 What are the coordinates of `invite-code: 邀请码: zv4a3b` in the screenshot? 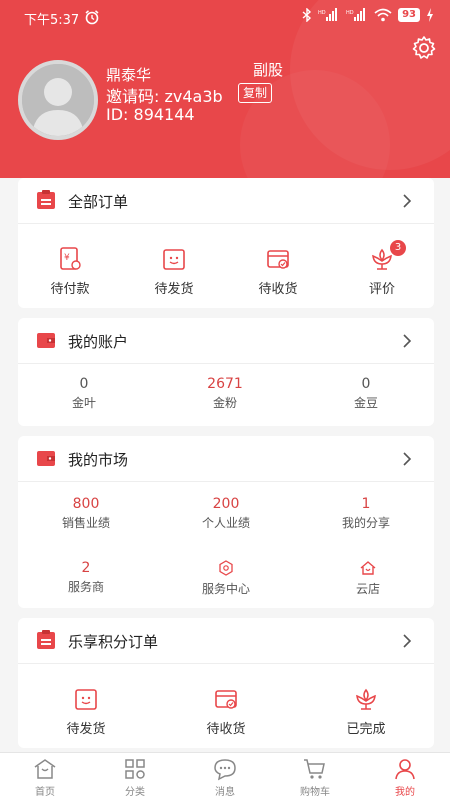 It's located at (164, 96).